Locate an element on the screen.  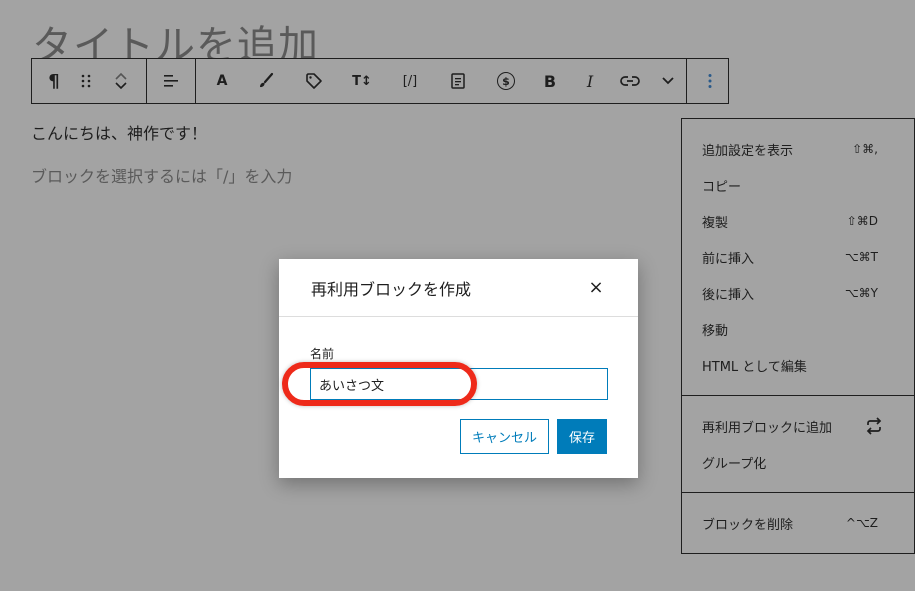
modal-header: 再利用ブロックを作成 × is located at coordinates (458, 288).